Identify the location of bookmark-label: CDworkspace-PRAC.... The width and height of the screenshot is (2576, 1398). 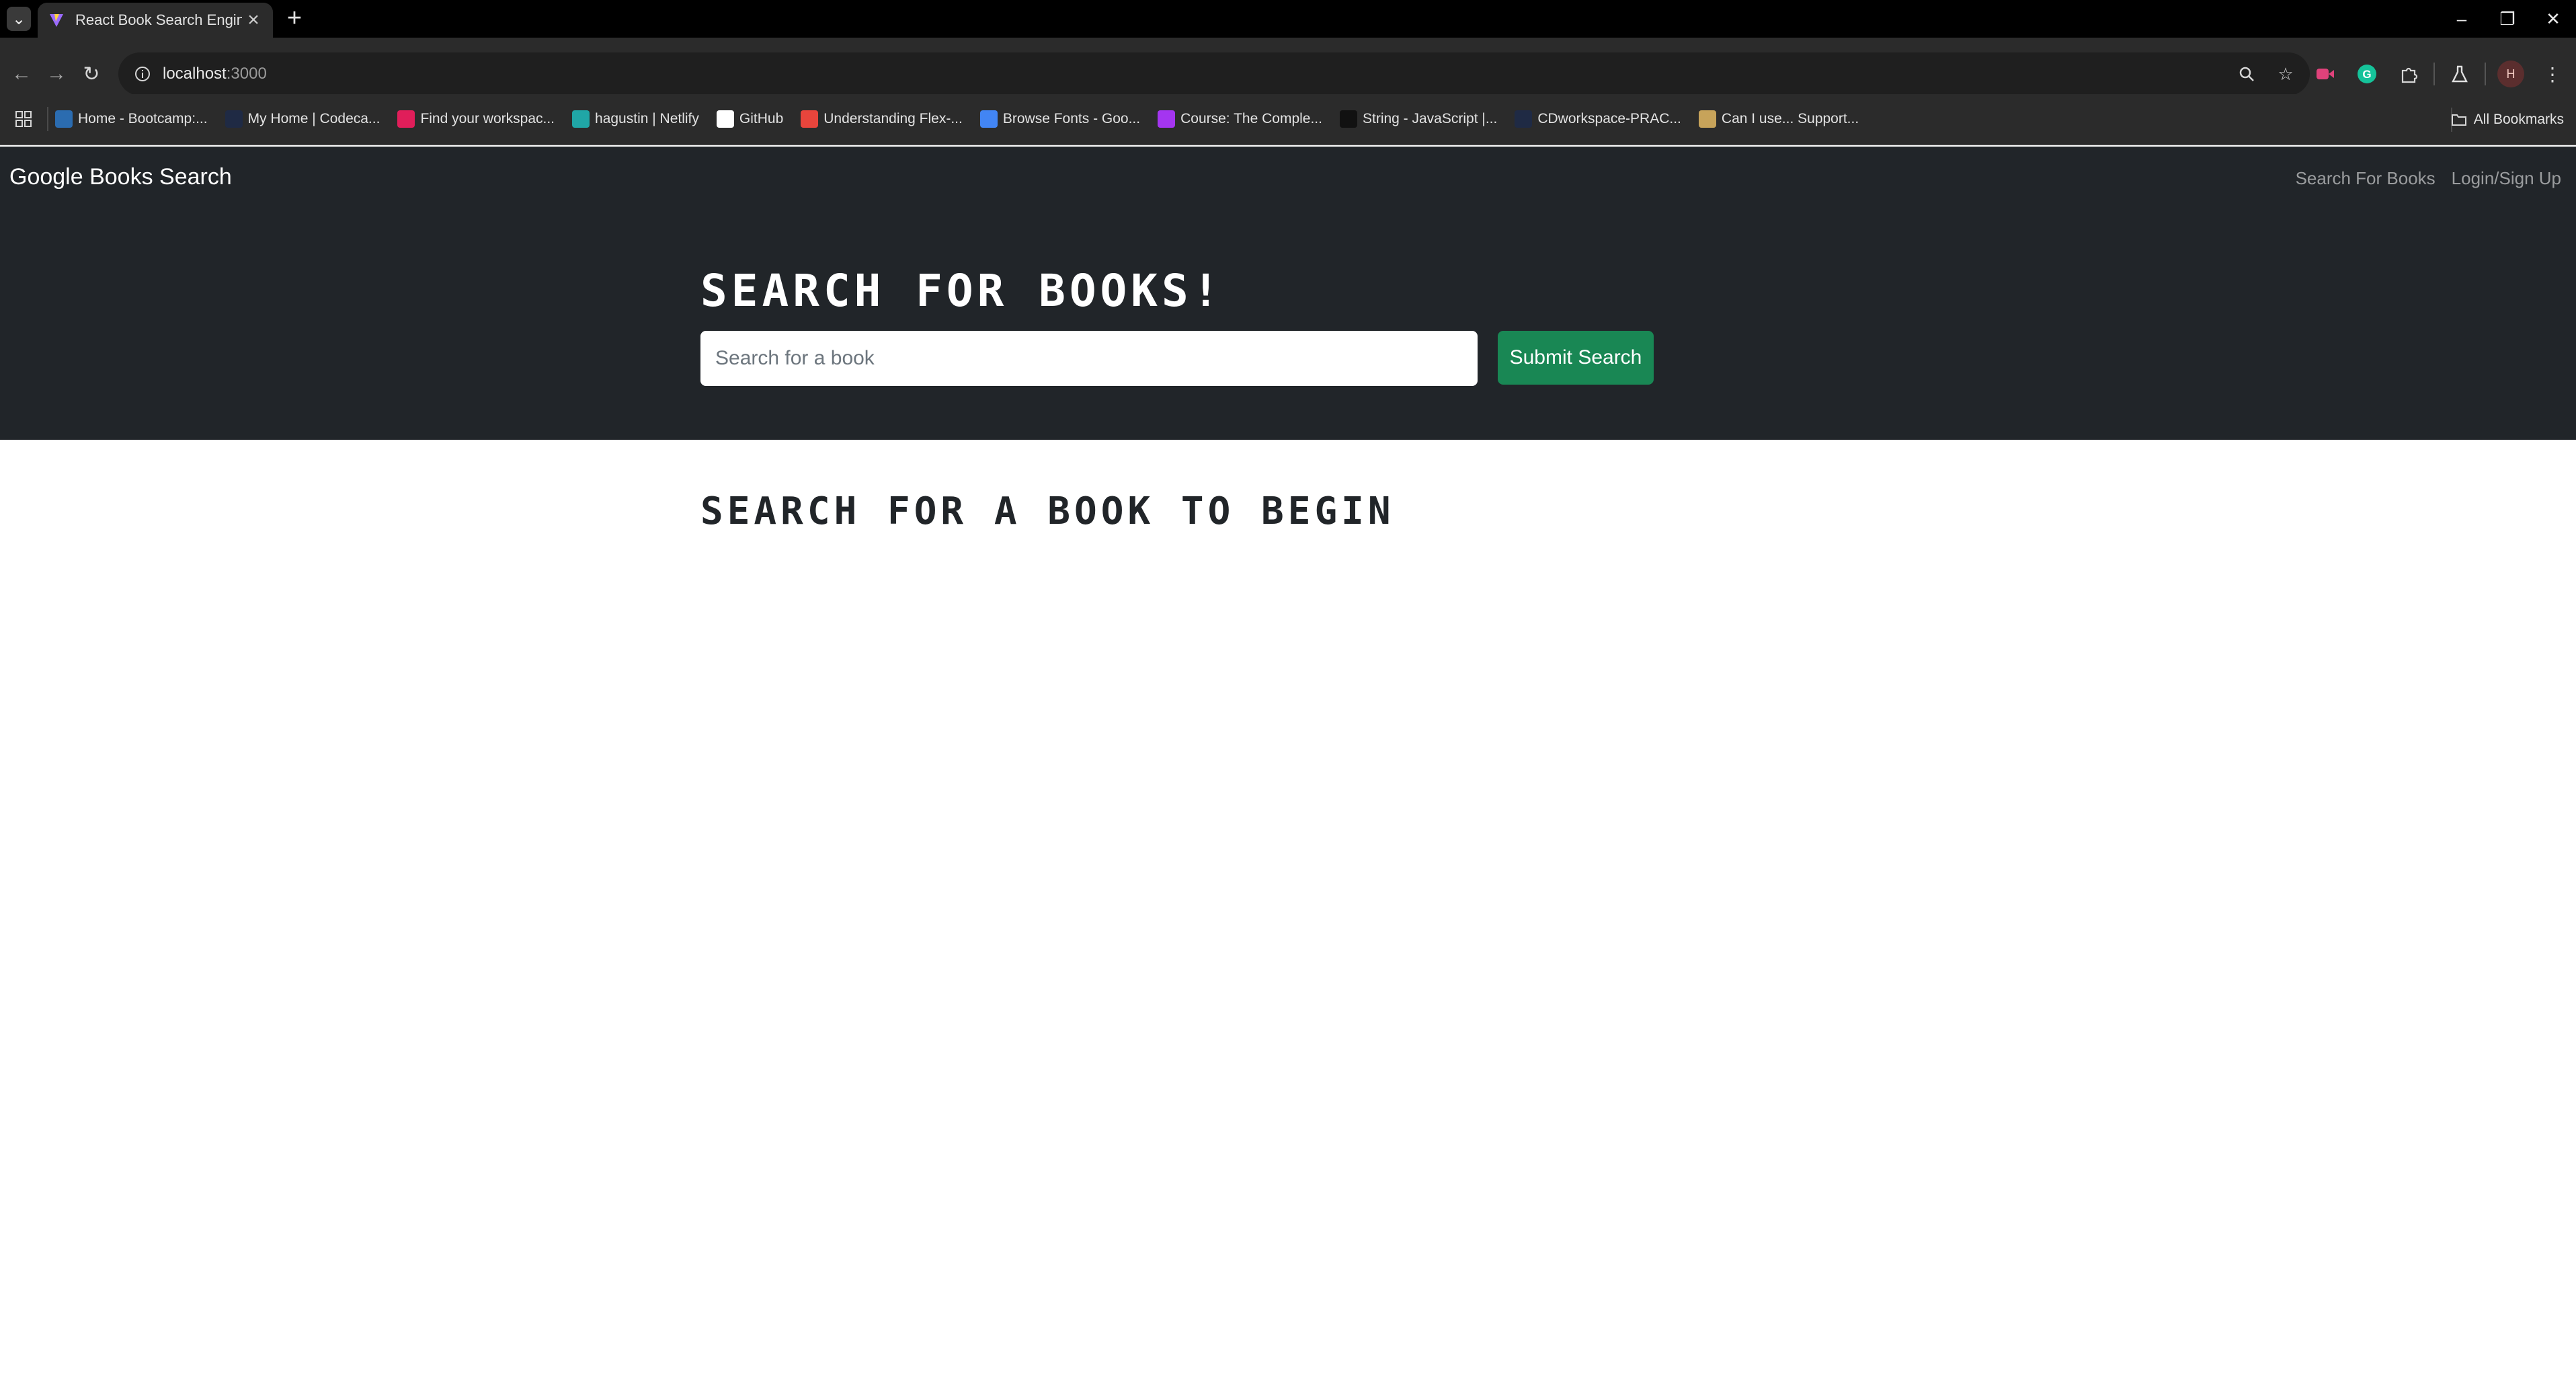
(1609, 118).